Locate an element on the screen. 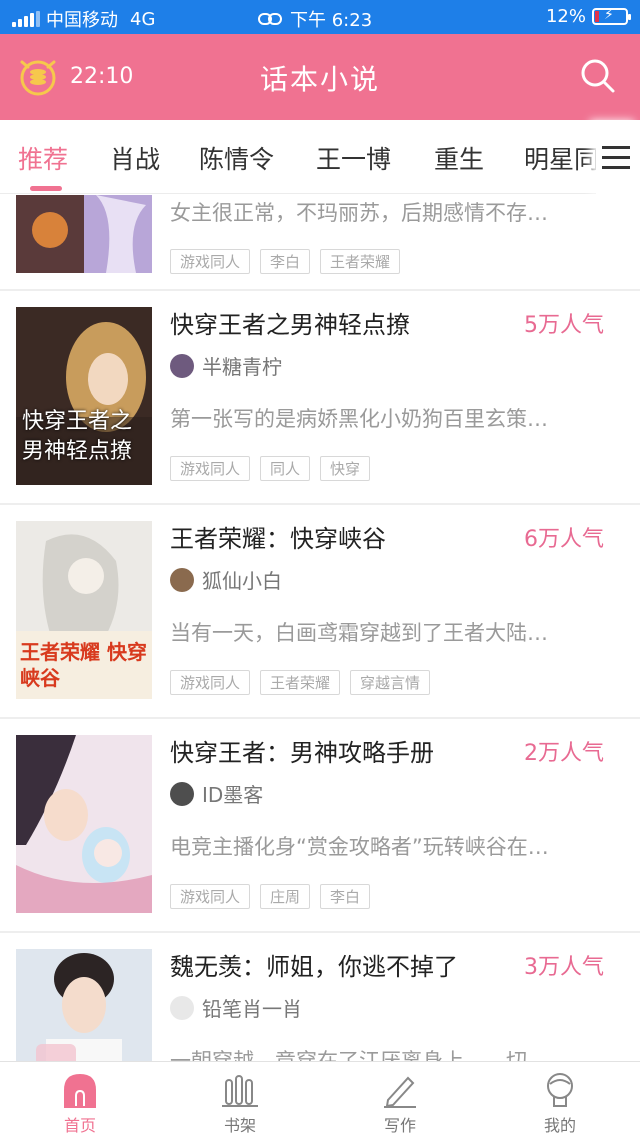  clock: 下午 6:23 is located at coordinates (331, 20).